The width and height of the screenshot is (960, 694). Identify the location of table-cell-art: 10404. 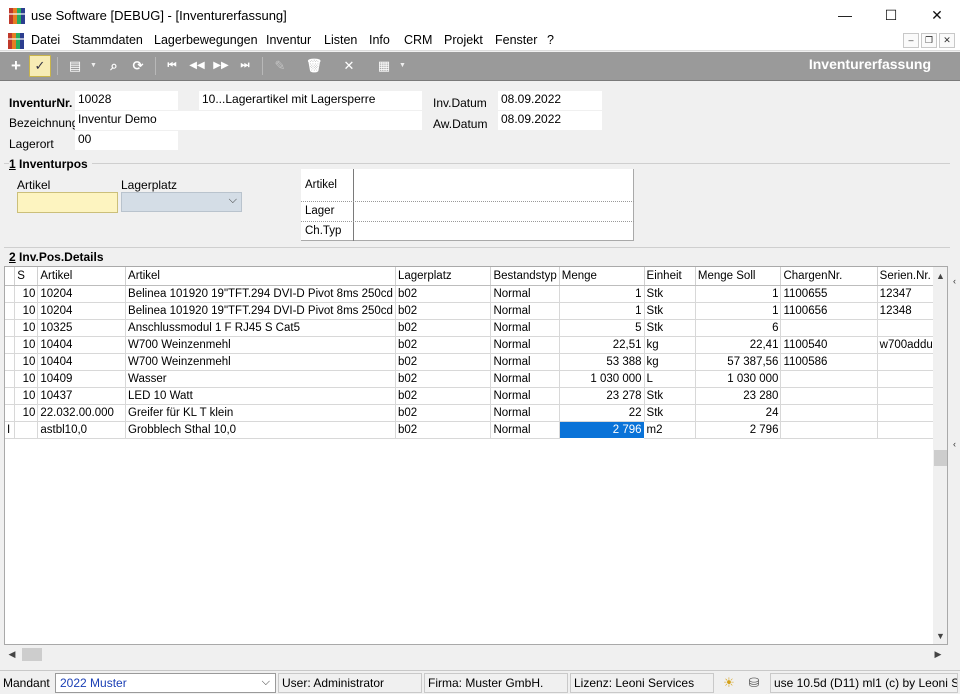
(82, 362).